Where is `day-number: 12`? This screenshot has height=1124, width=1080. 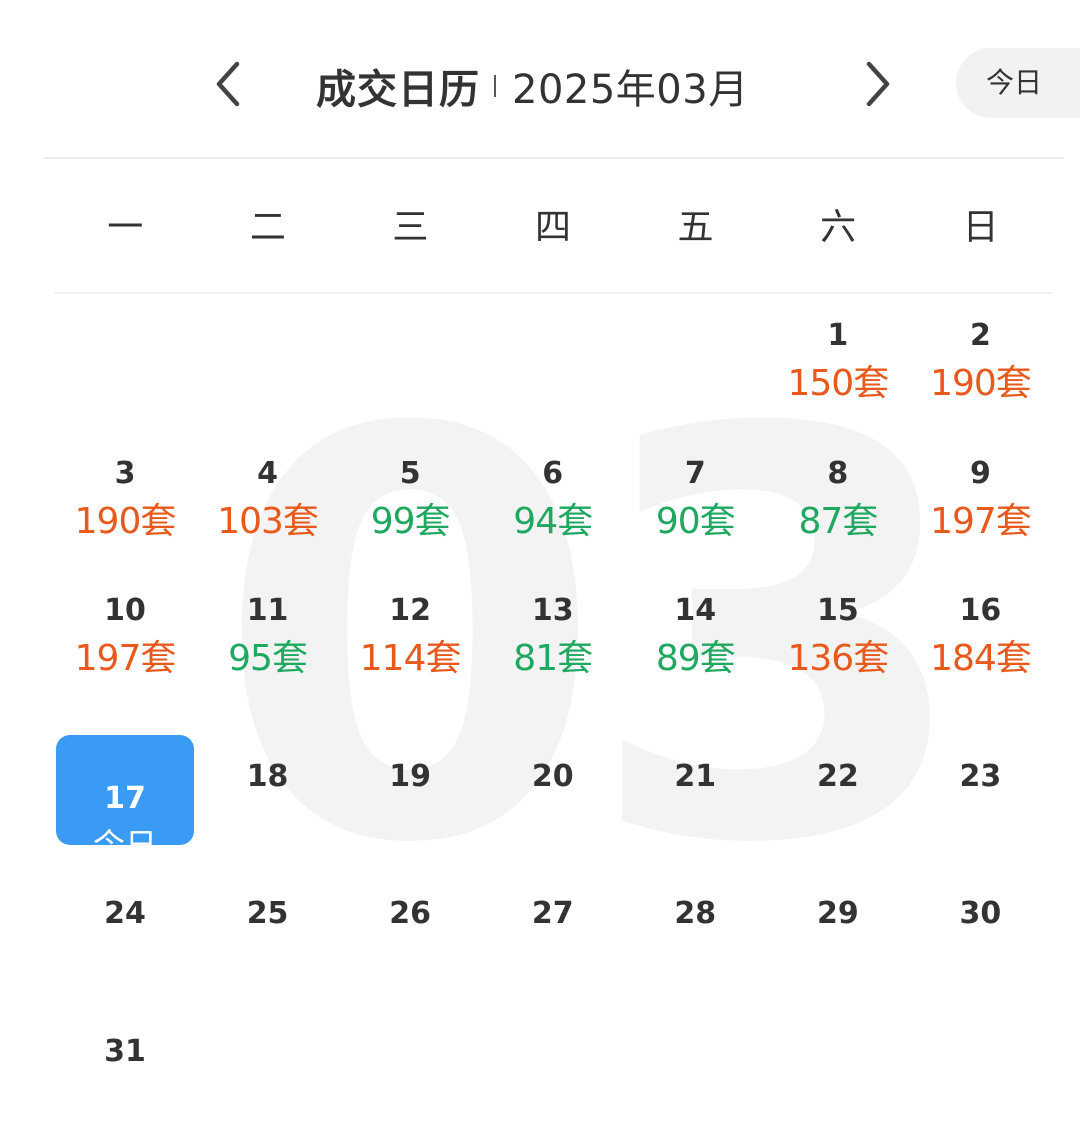
day-number: 12 is located at coordinates (410, 610).